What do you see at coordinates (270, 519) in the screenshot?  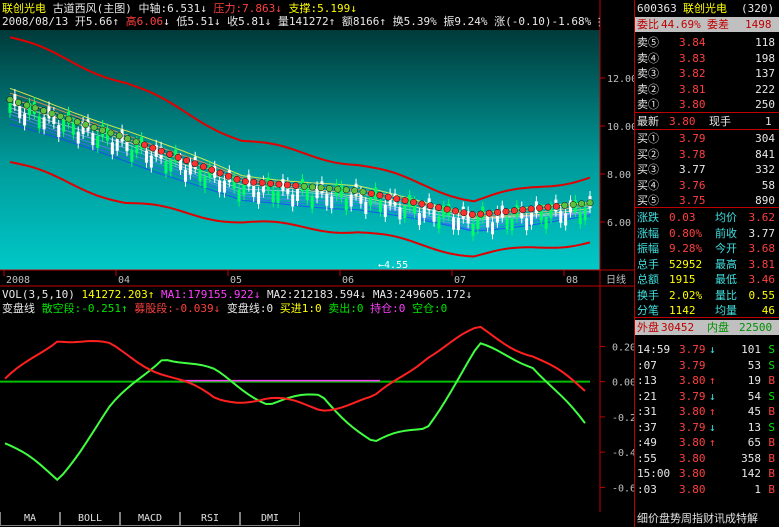 I see `tab-dmi: DMI` at bounding box center [270, 519].